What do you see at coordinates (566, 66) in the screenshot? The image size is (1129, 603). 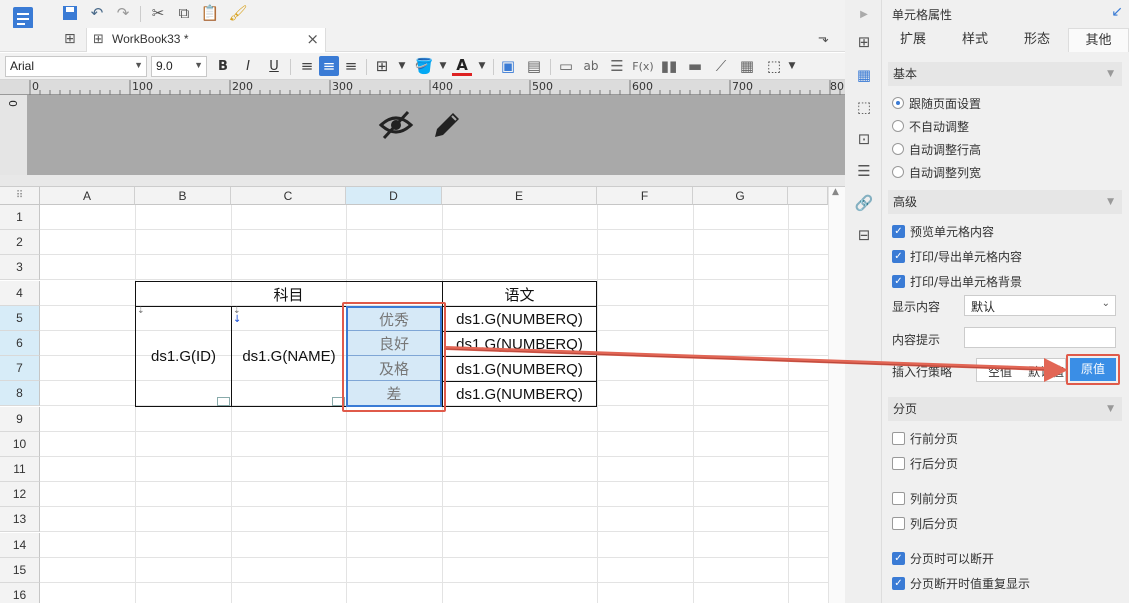 I see `merge-icon: ▭` at bounding box center [566, 66].